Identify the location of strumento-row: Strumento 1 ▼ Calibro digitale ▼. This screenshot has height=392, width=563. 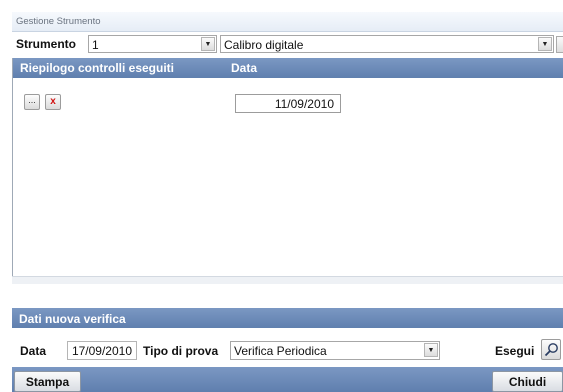
(287, 44).